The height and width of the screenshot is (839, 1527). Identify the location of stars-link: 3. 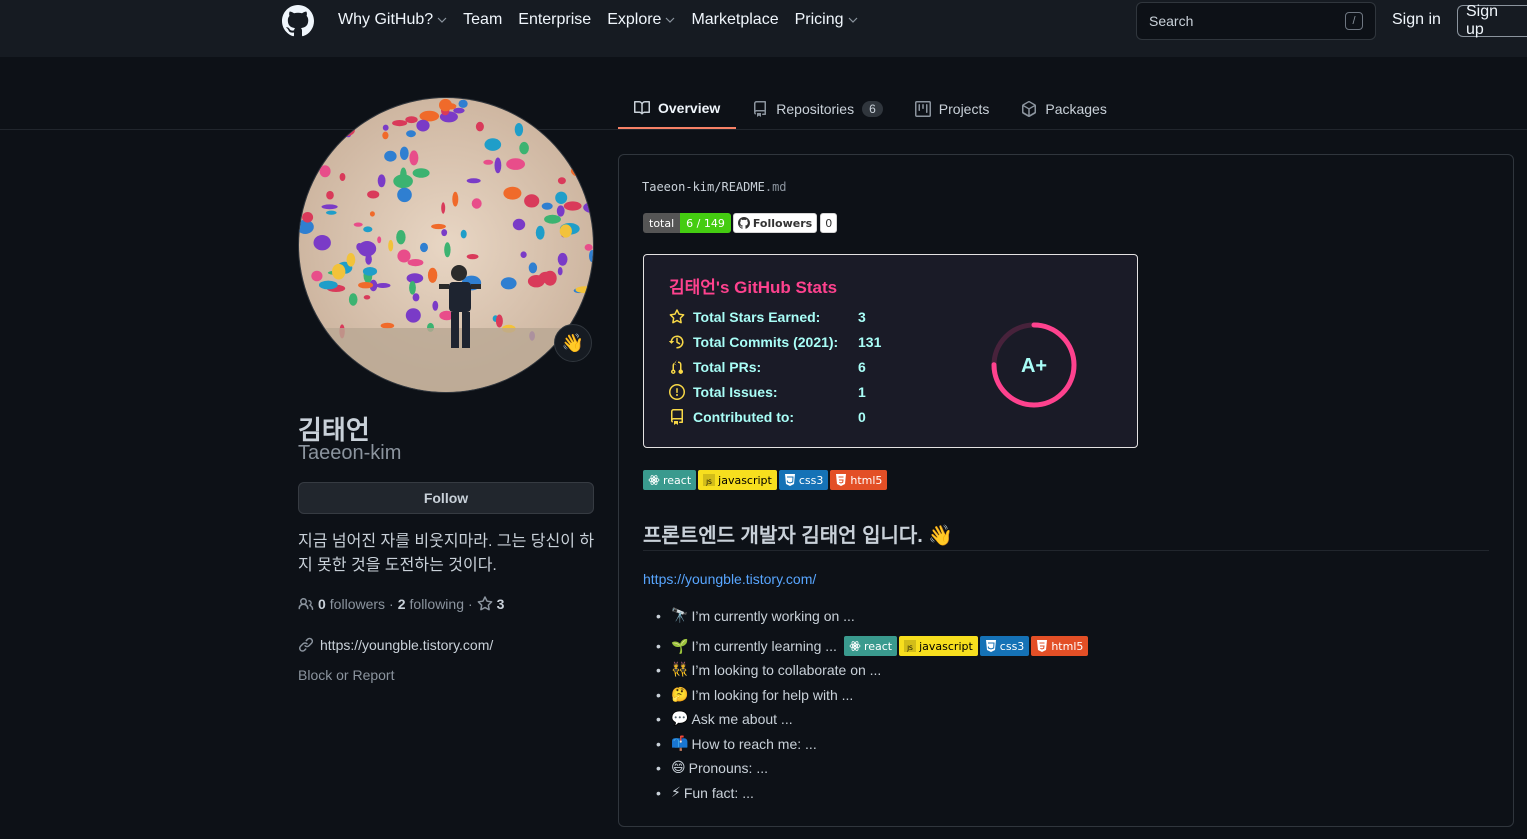
(491, 604).